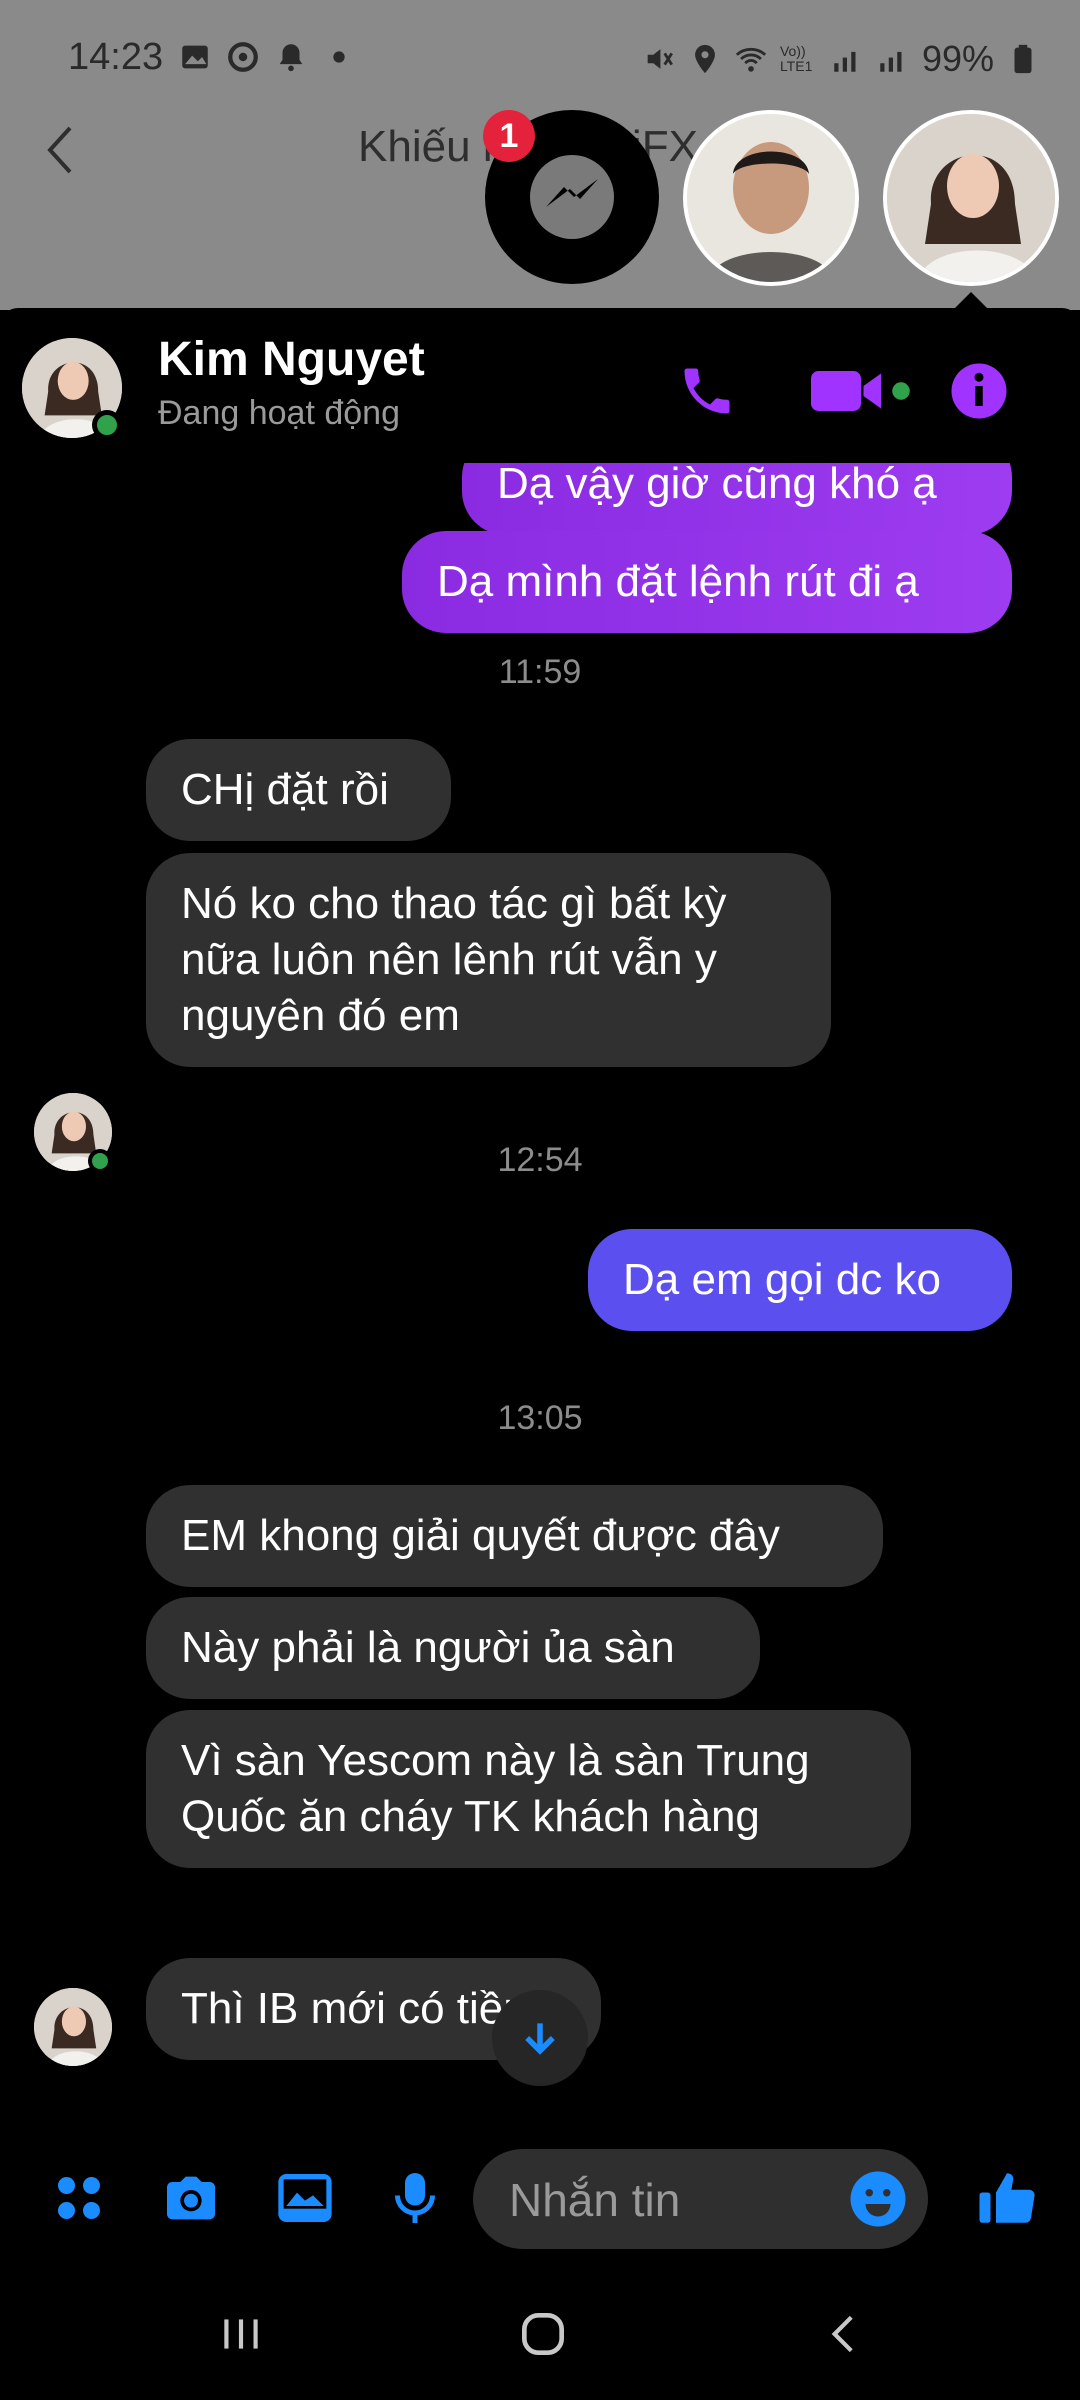 The height and width of the screenshot is (2400, 1080). What do you see at coordinates (842, 2334) in the screenshot?
I see `back-icon` at bounding box center [842, 2334].